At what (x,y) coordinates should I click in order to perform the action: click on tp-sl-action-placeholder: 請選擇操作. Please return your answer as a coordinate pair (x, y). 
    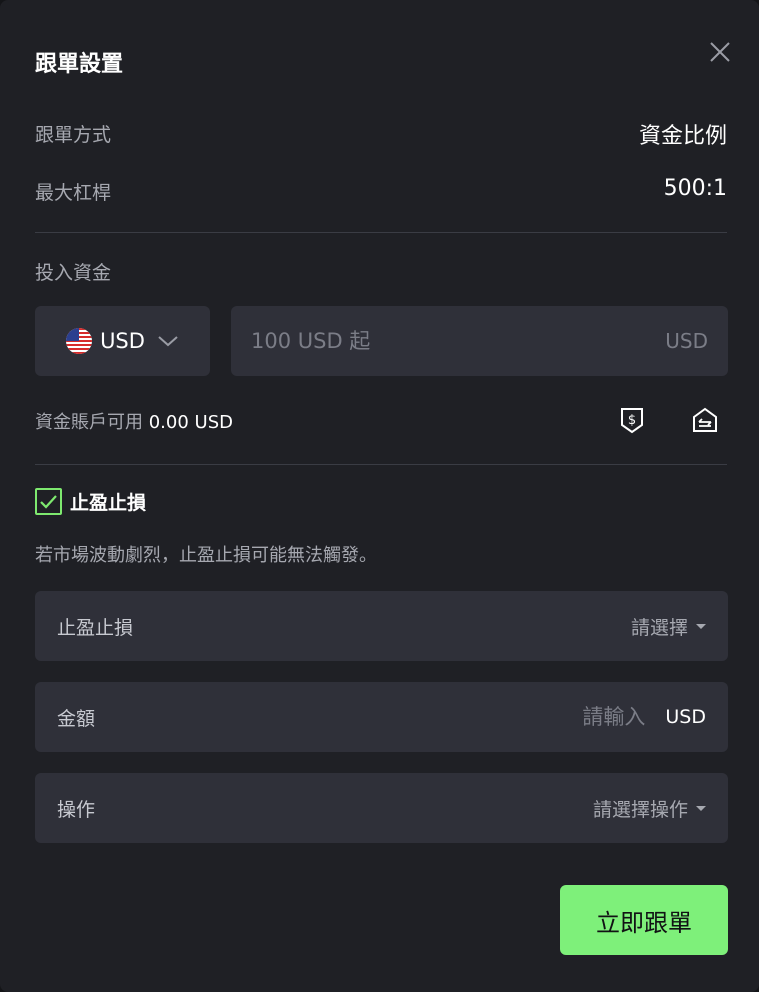
    Looking at the image, I should click on (640, 809).